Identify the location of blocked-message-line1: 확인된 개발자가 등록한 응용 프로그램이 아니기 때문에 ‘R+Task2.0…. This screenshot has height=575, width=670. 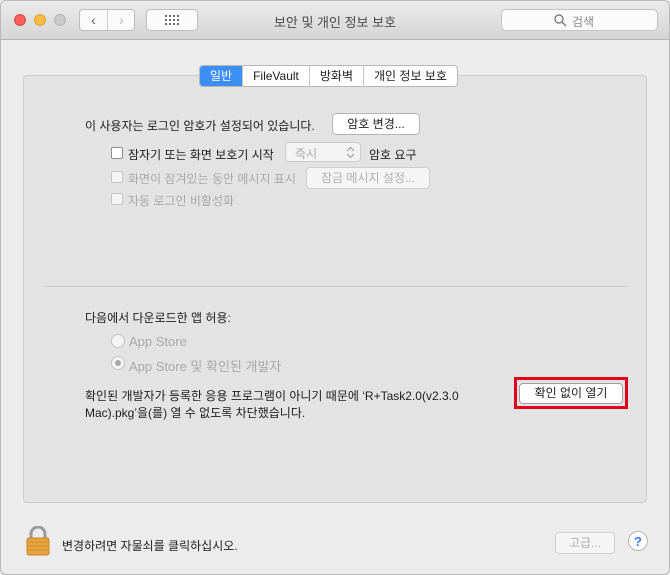
(272, 396).